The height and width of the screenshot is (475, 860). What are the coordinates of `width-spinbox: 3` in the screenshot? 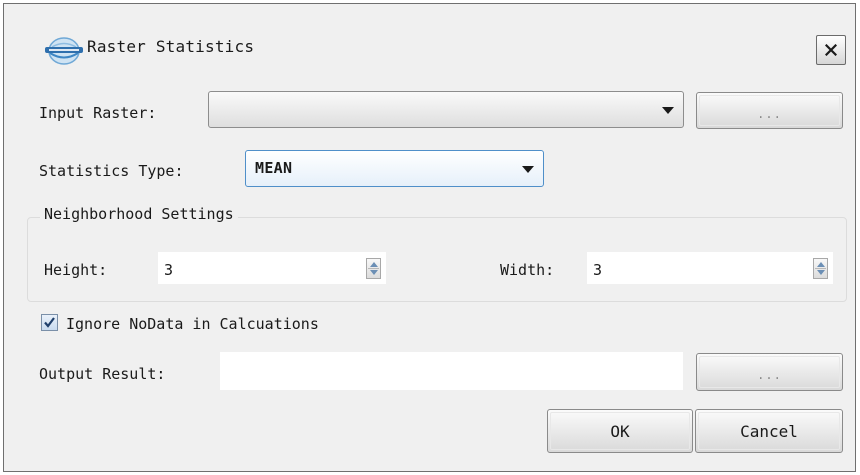 It's located at (710, 268).